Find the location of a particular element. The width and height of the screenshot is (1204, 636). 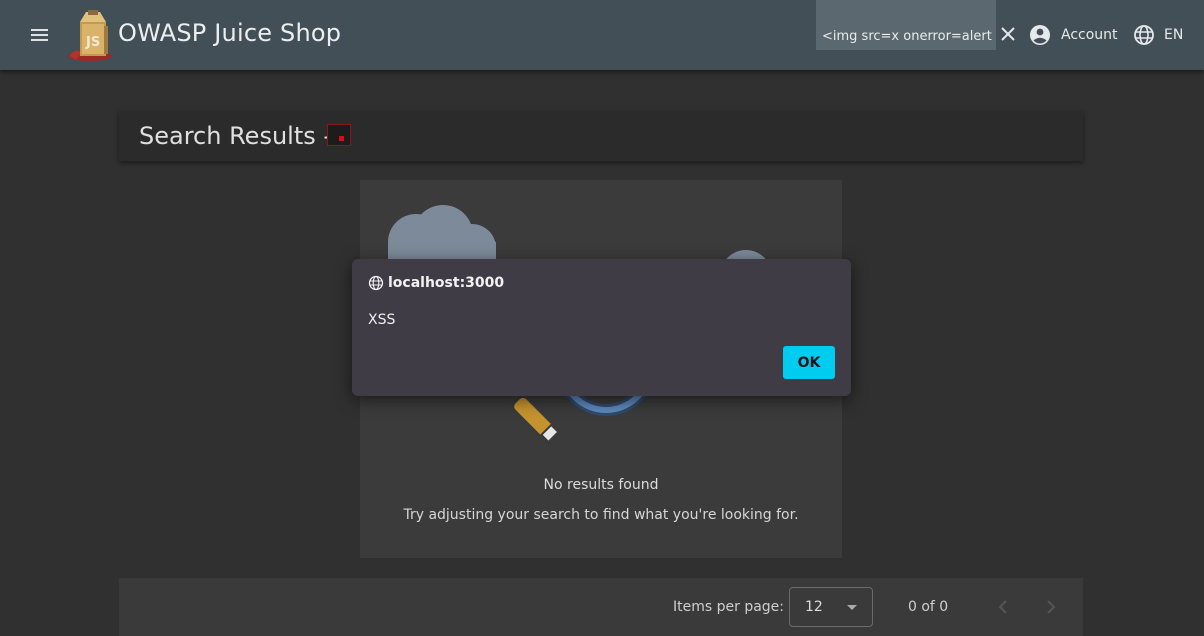

close-icon is located at coordinates (1008, 34).